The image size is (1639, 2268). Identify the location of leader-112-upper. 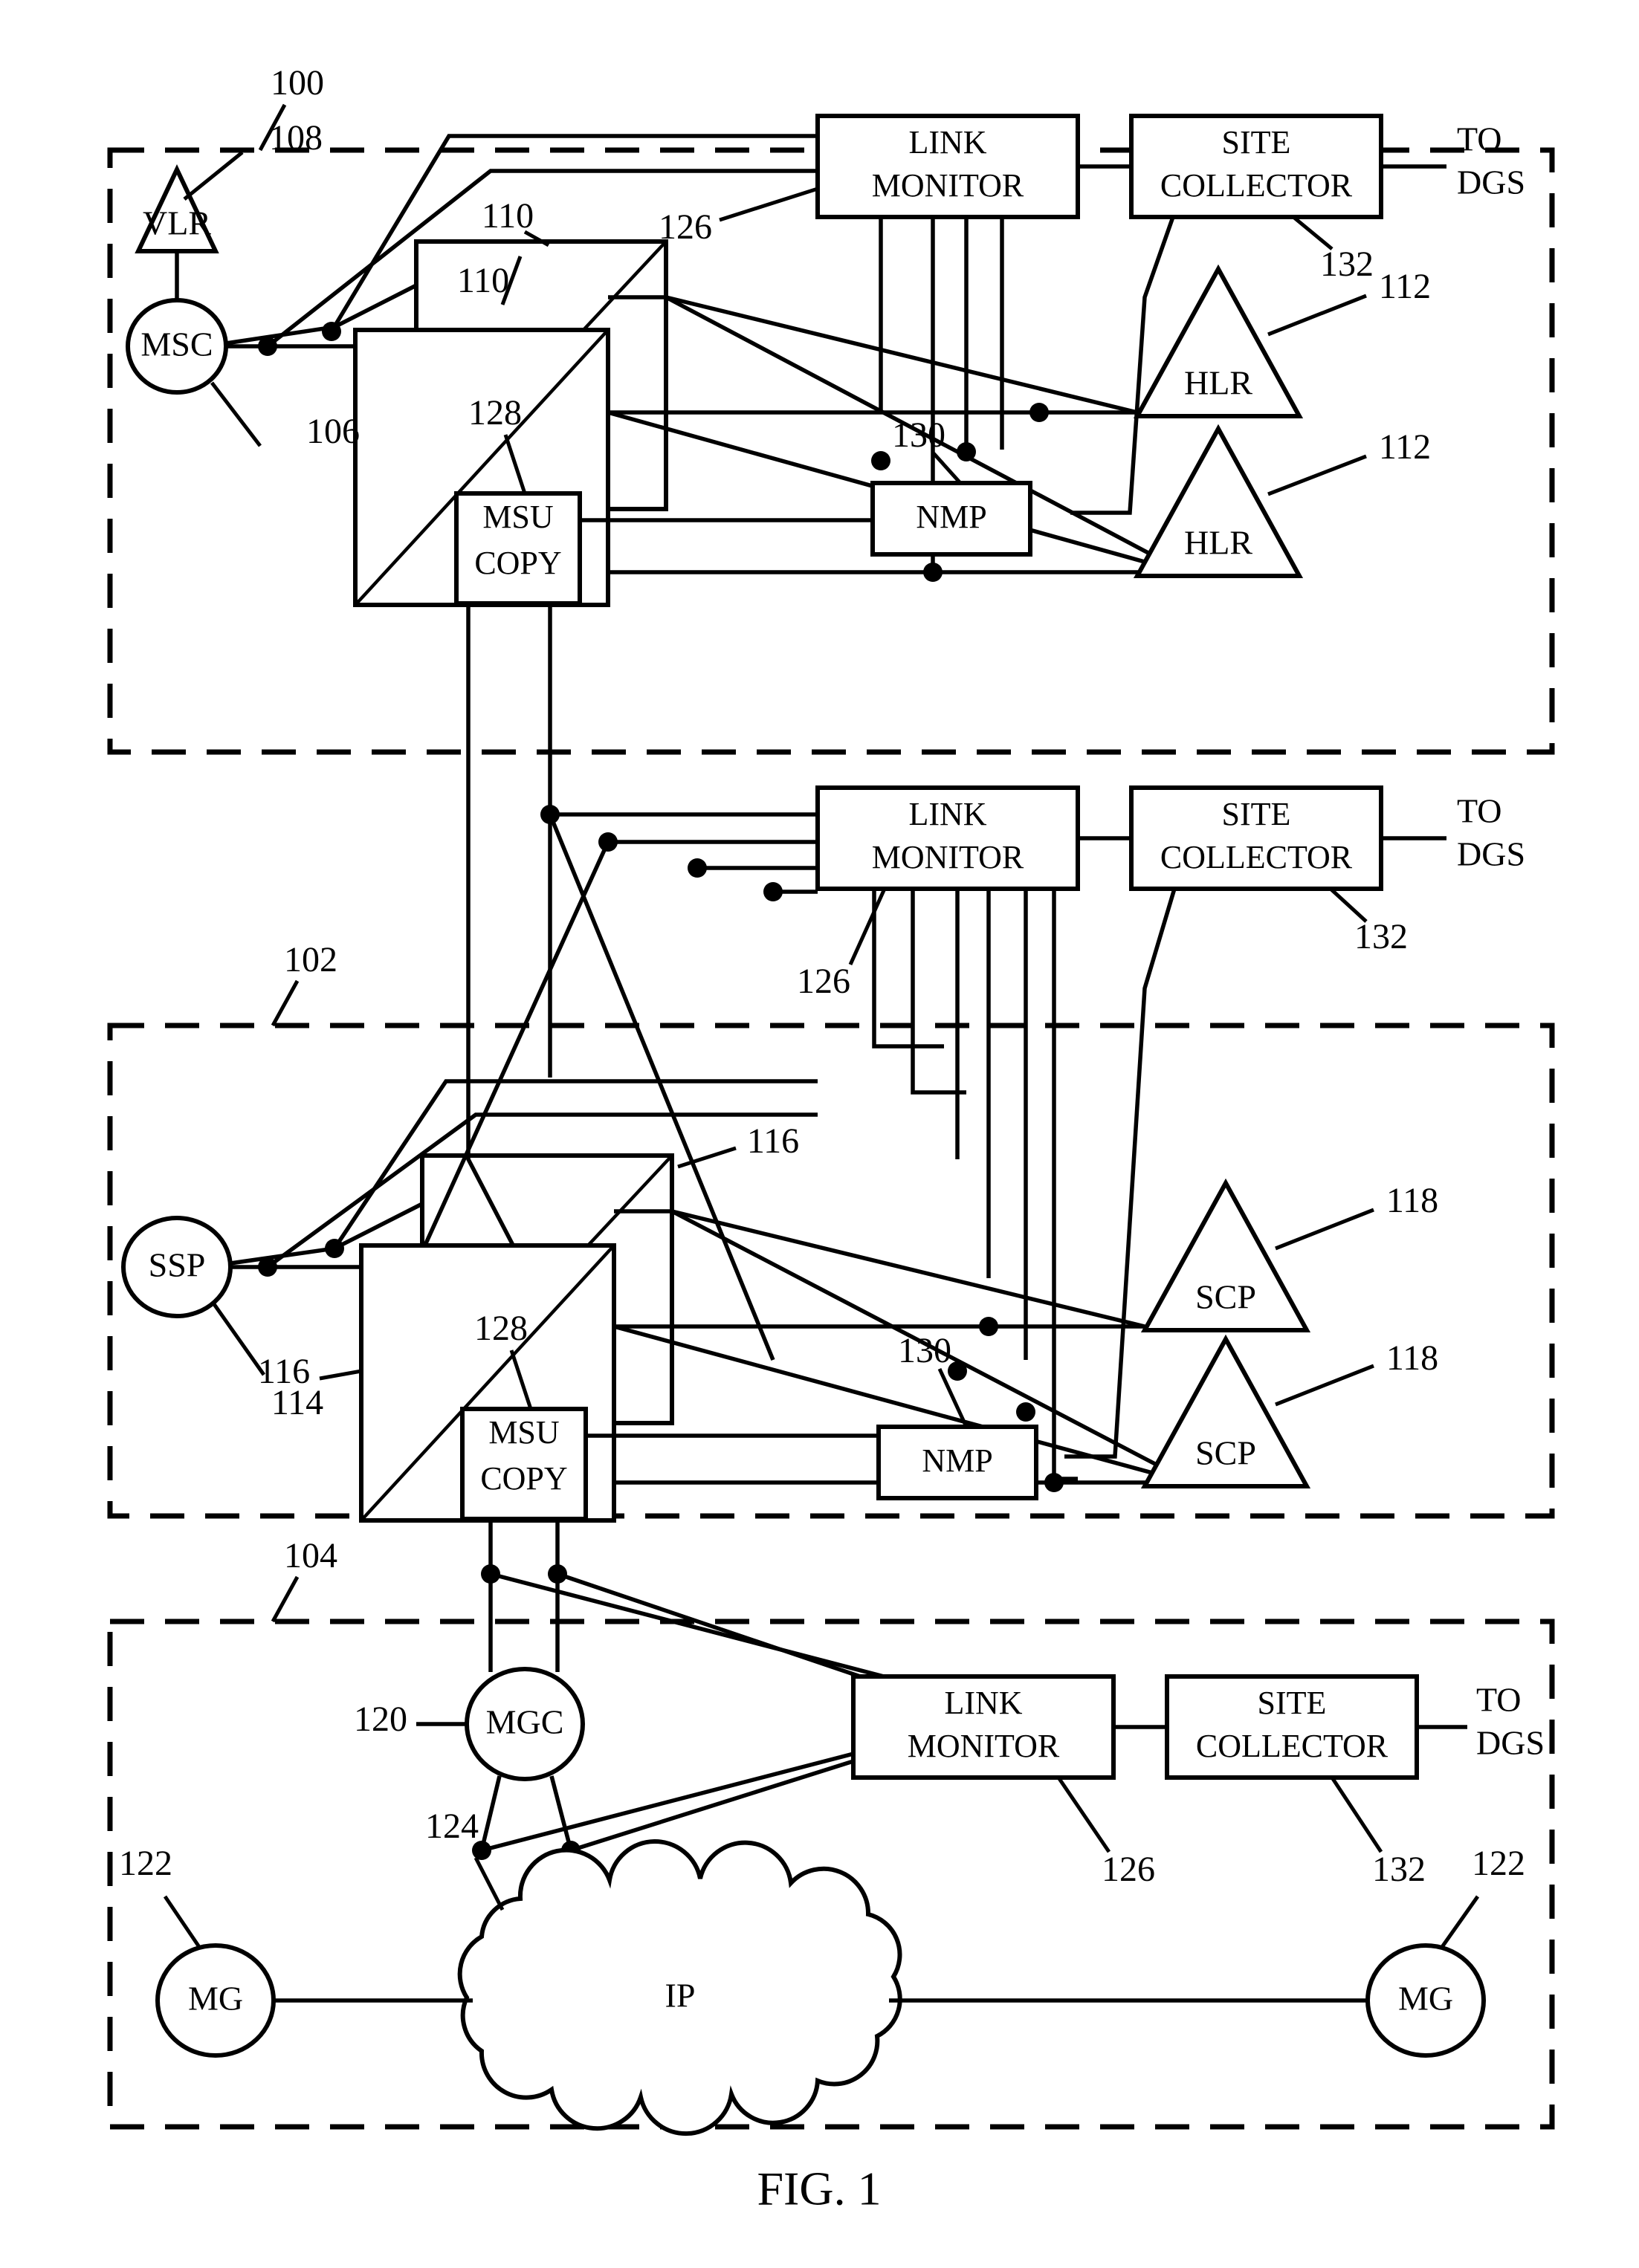
(1317, 315).